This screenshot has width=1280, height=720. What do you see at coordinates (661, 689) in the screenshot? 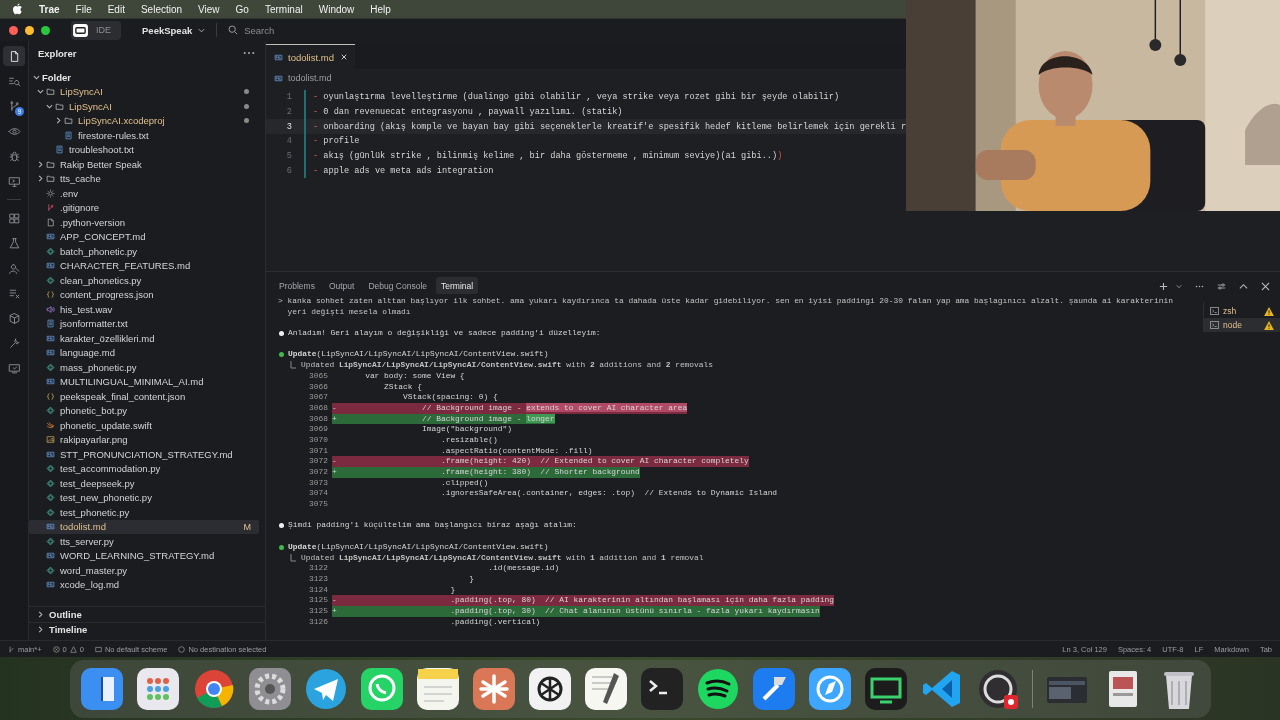
I see `terminal-icon` at bounding box center [661, 689].